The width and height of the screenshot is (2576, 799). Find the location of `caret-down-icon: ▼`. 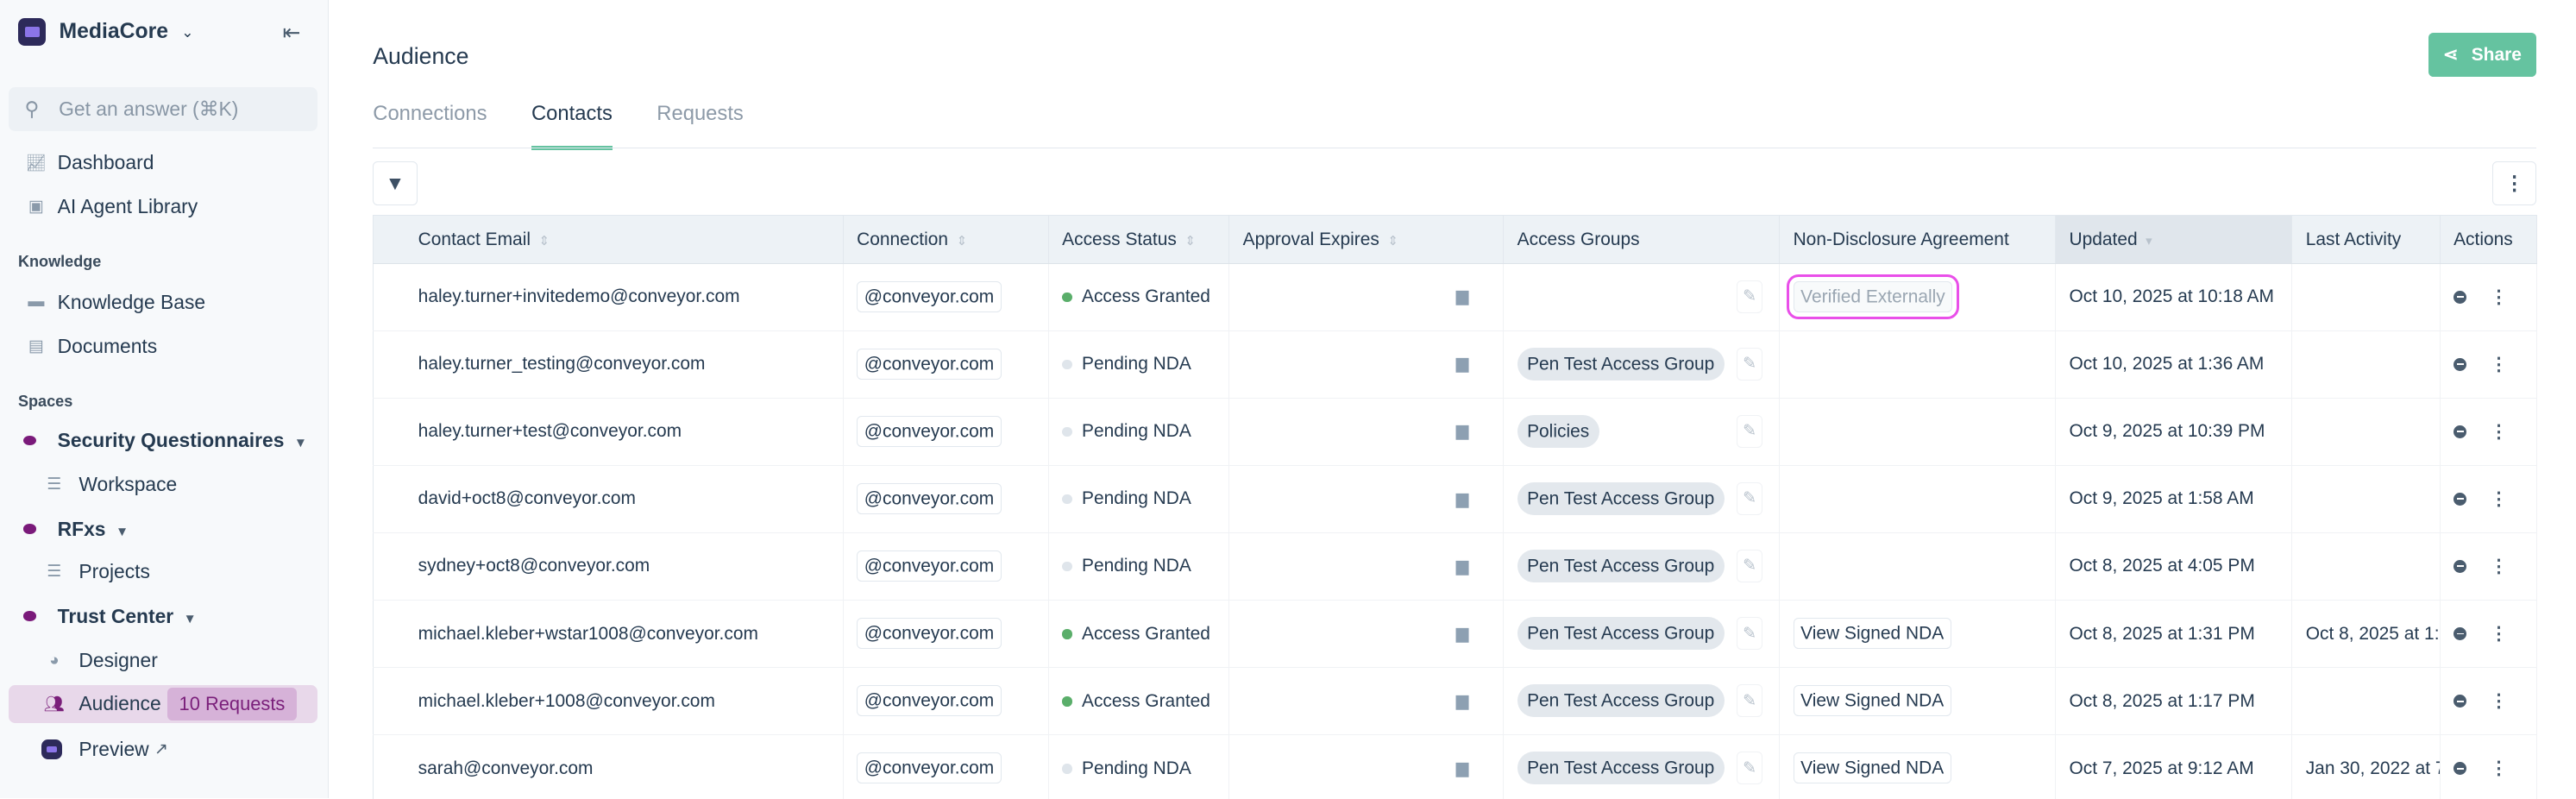

caret-down-icon: ▼ is located at coordinates (190, 619).